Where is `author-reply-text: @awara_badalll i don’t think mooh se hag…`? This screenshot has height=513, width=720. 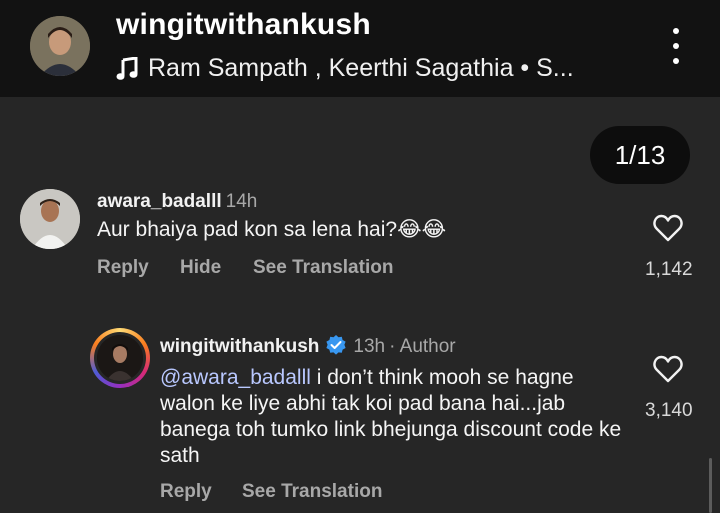
author-reply-text: @awara_badalll i don’t think mooh se hag… is located at coordinates (392, 417).